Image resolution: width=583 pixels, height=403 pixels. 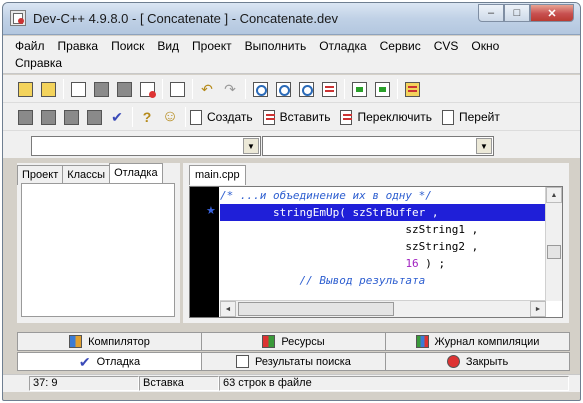 I want to click on new-file-button, so click(x=78, y=89).